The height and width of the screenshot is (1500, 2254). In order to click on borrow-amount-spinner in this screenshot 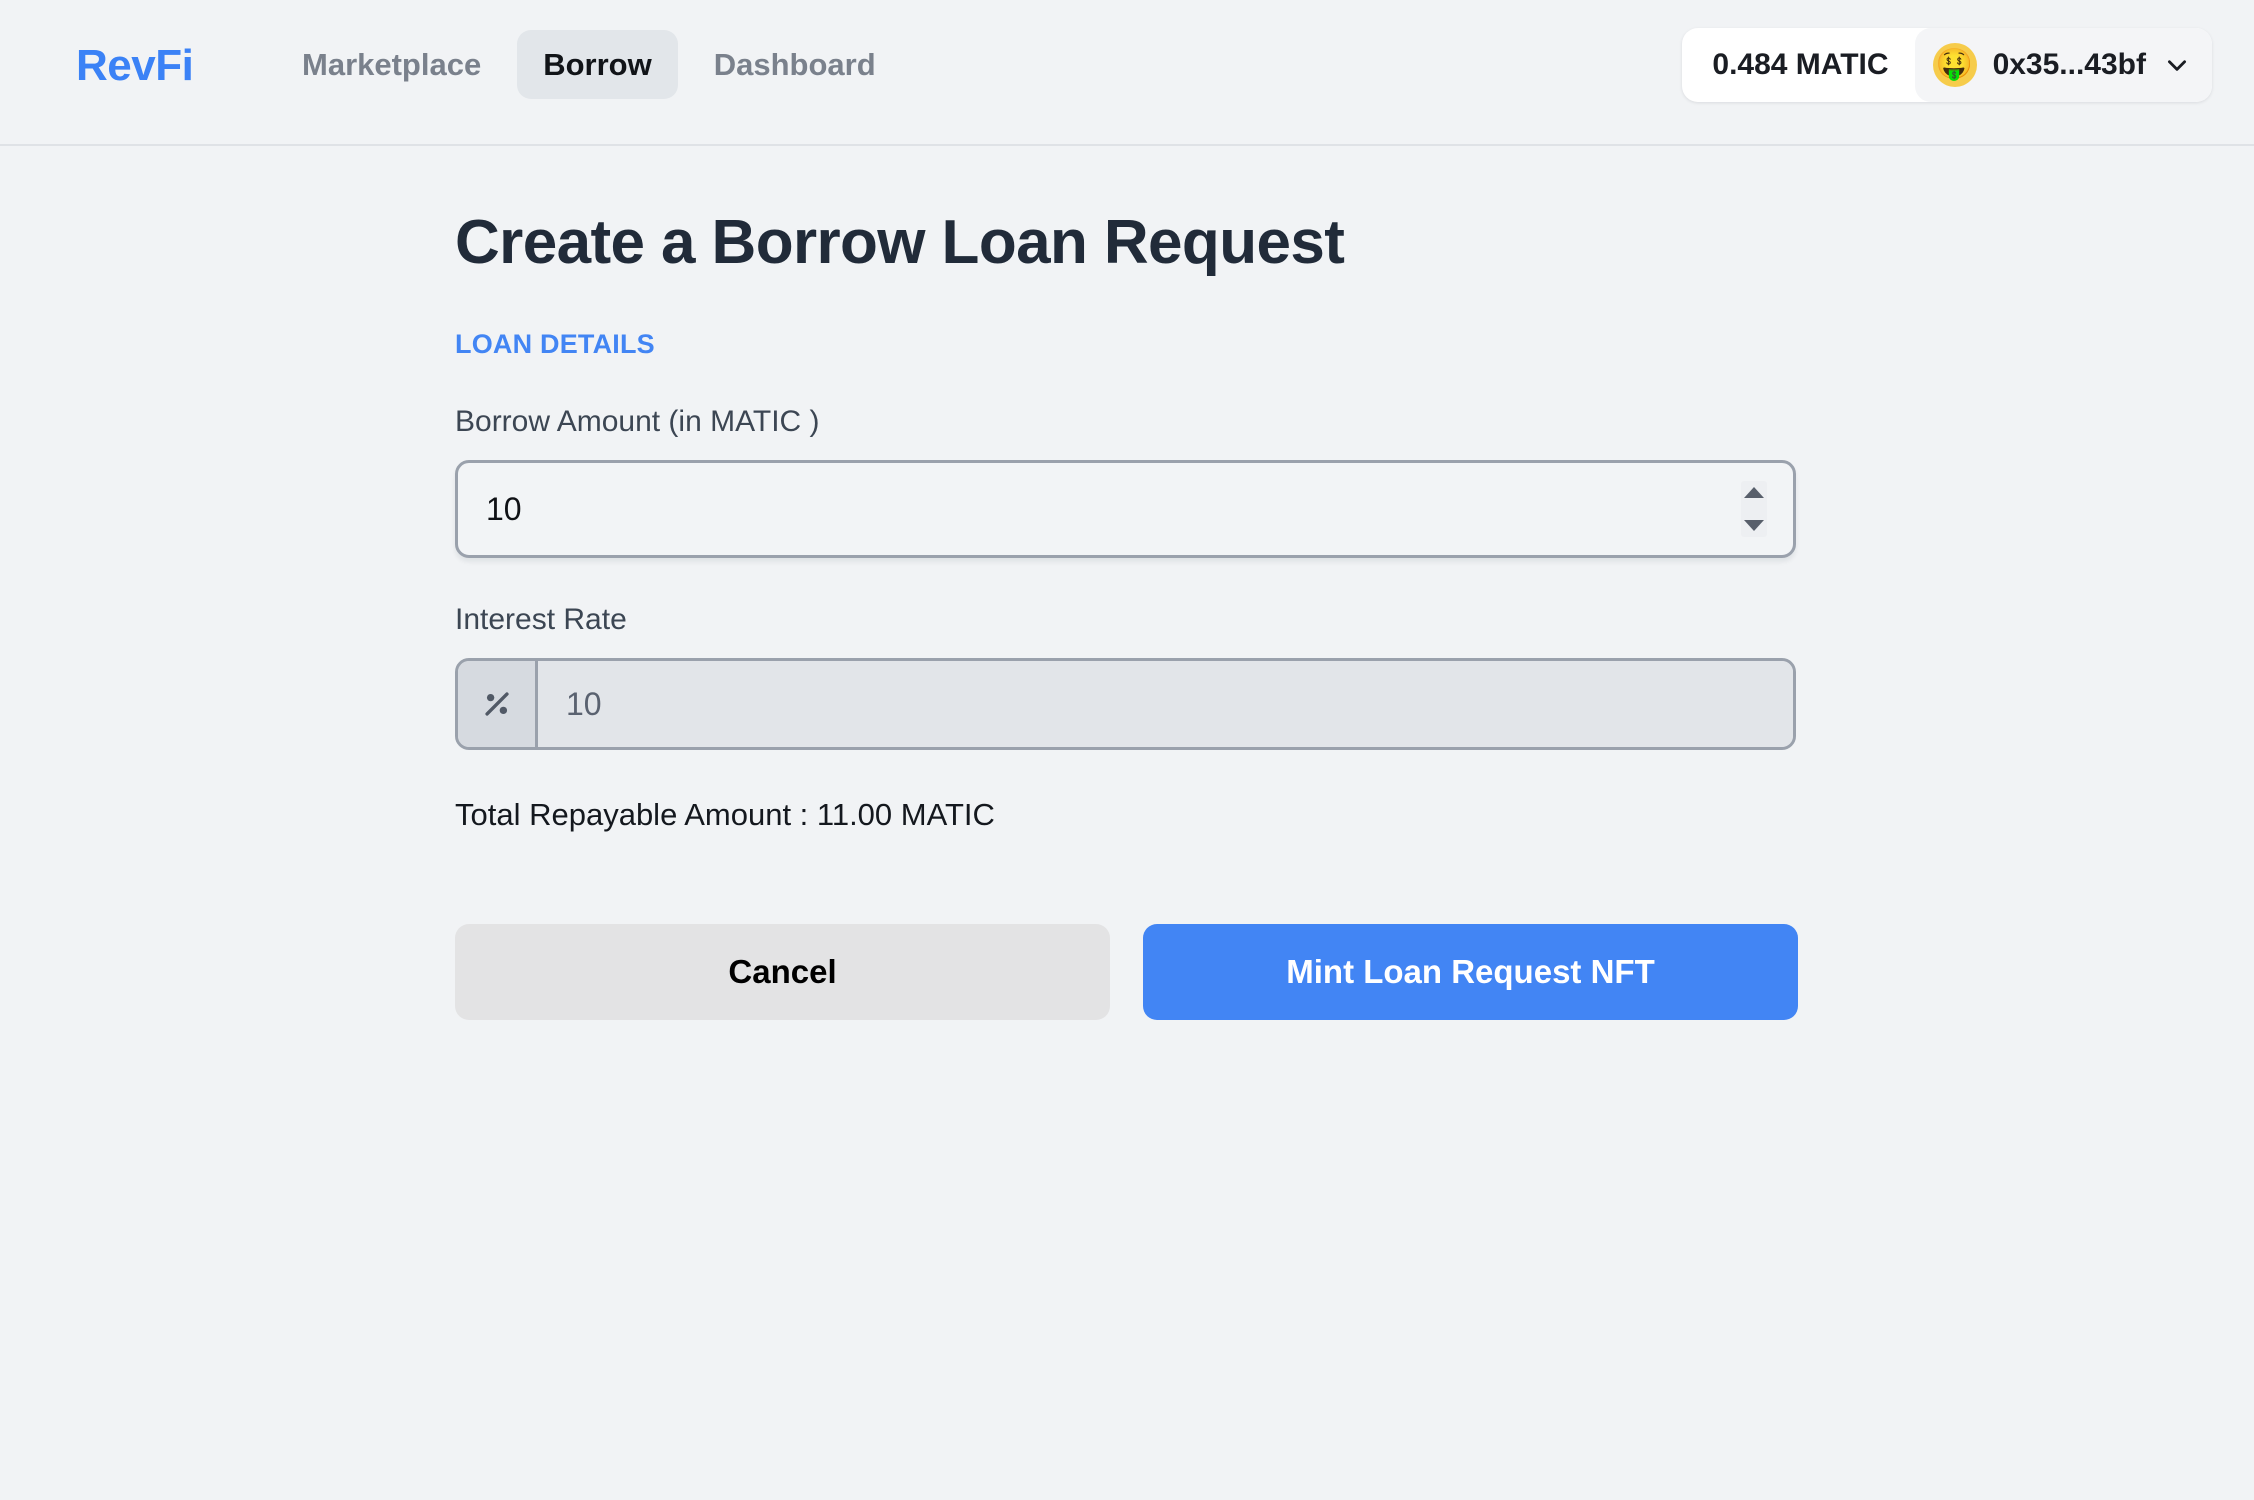, I will do `click(1754, 509)`.